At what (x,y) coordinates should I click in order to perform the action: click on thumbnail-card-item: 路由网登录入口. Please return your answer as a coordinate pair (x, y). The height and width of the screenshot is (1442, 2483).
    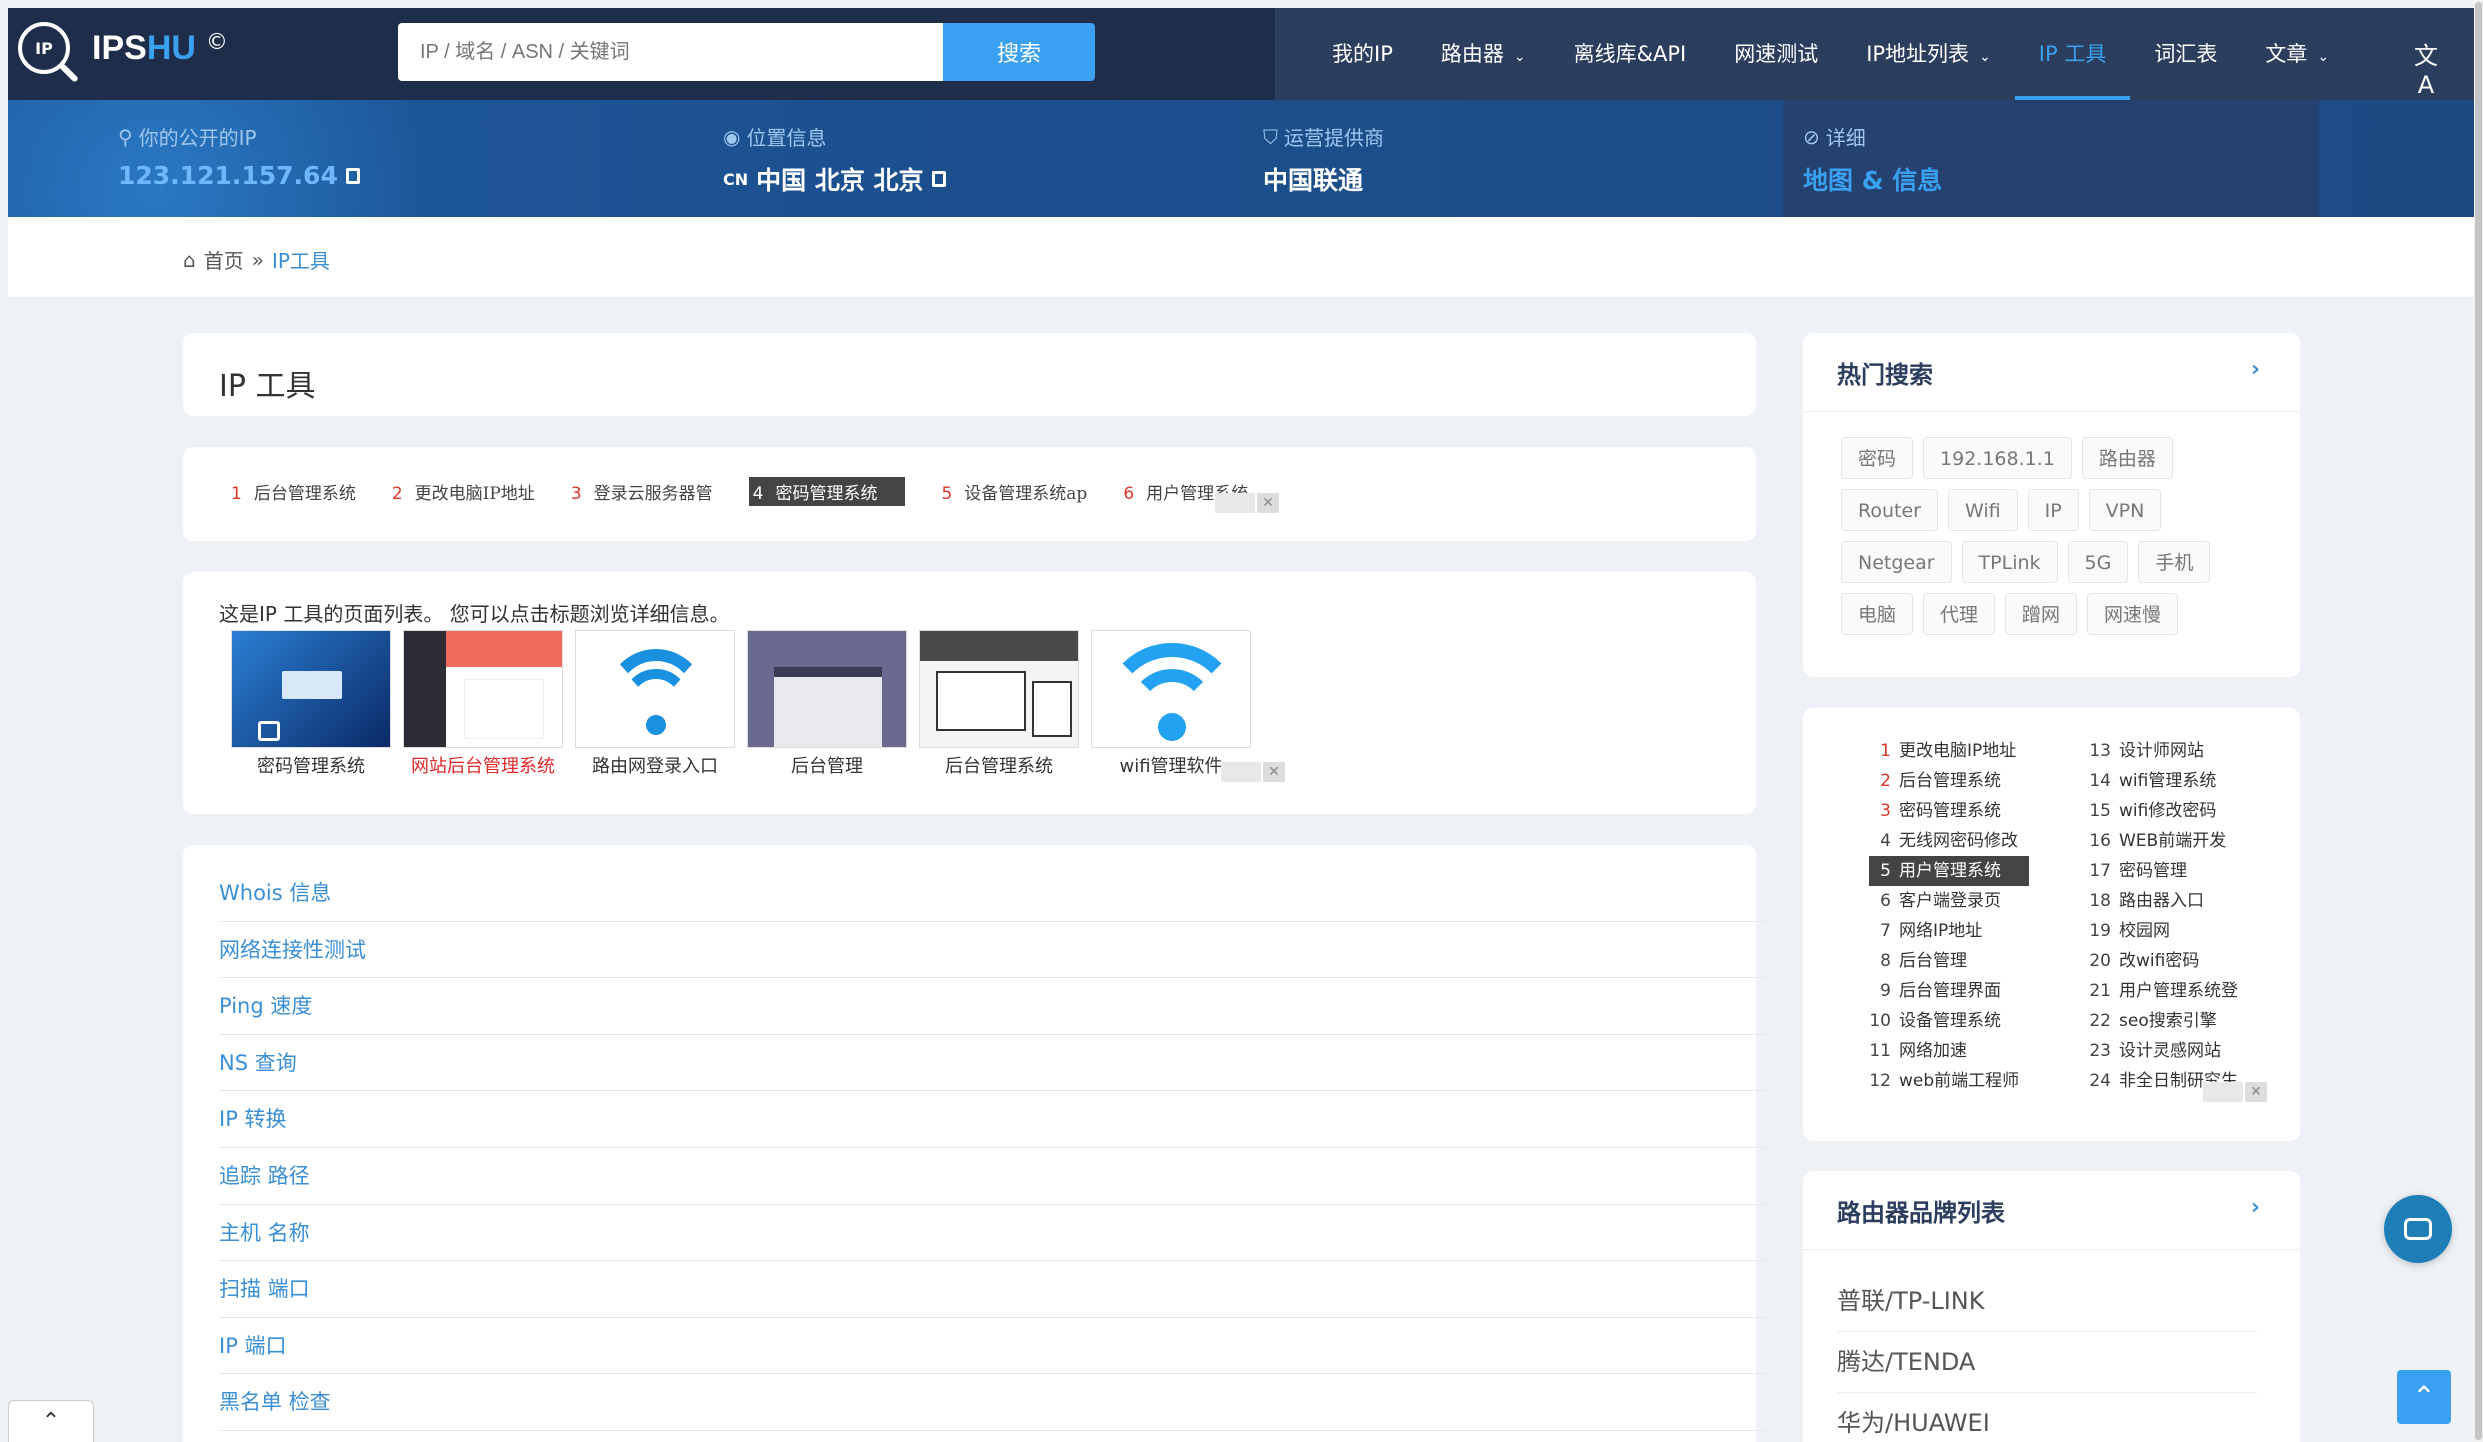
    Looking at the image, I should click on (655, 704).